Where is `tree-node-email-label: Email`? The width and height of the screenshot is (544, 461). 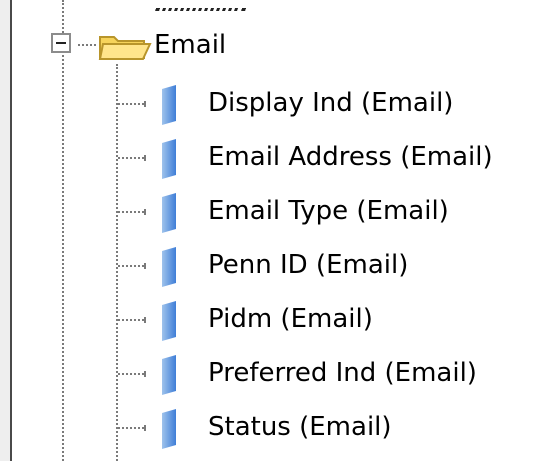 tree-node-email-label: Email is located at coordinates (190, 45).